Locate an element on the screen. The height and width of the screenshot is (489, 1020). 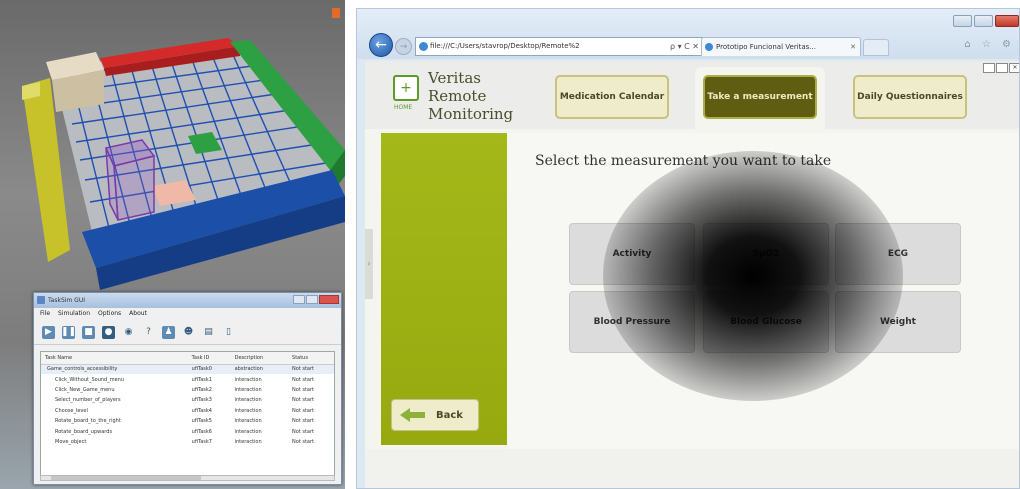
column-status: Status is located at coordinates (311, 358).